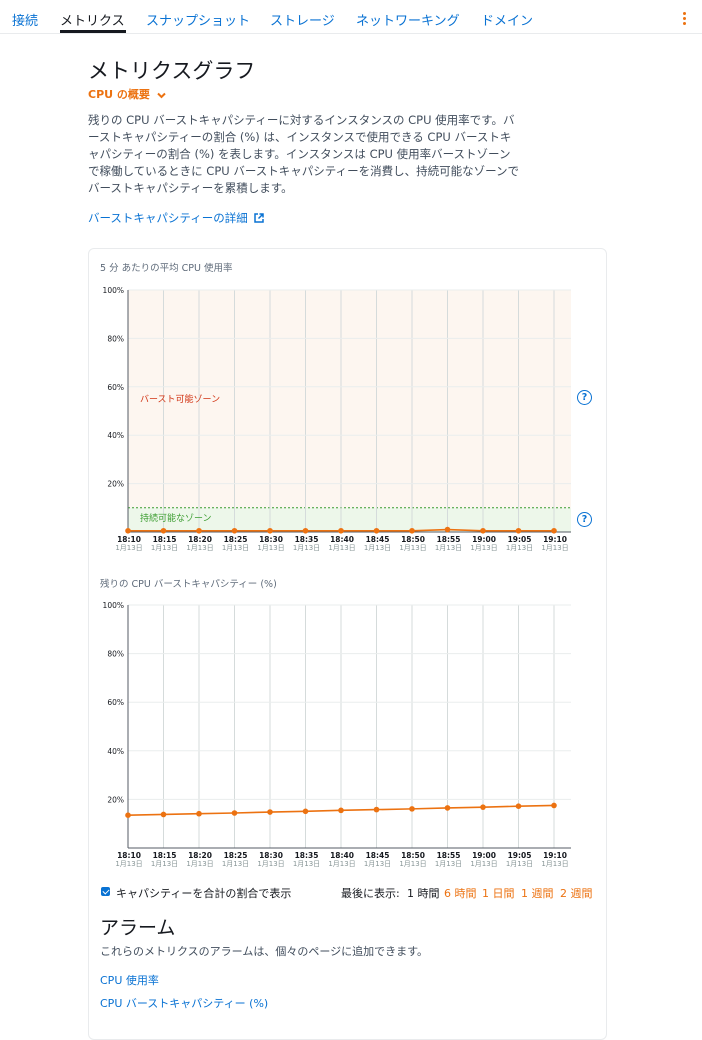 This screenshot has width=702, height=1040. I want to click on show-percent-checkbox, so click(105, 891).